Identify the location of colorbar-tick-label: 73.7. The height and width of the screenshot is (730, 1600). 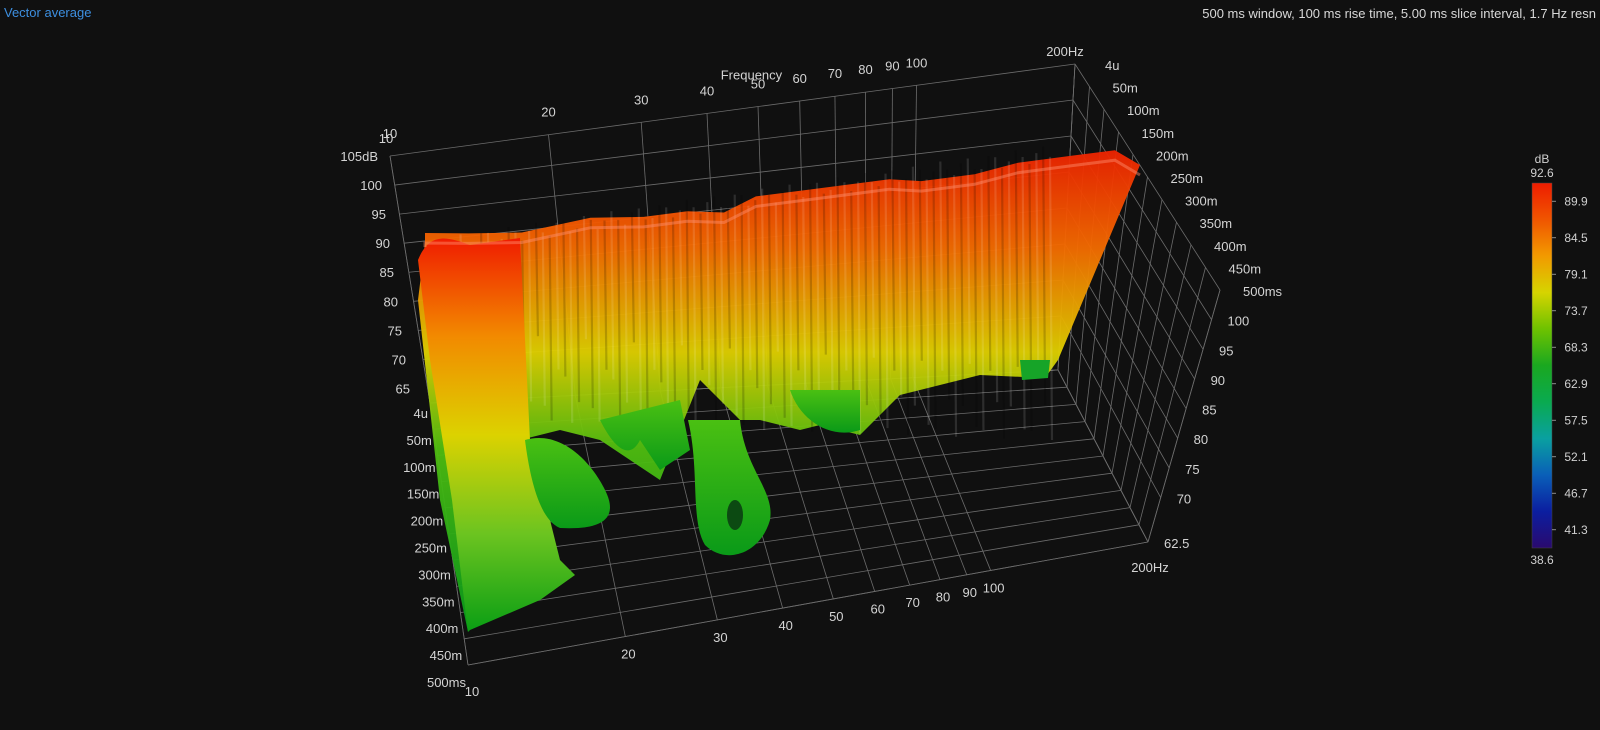
(1576, 311).